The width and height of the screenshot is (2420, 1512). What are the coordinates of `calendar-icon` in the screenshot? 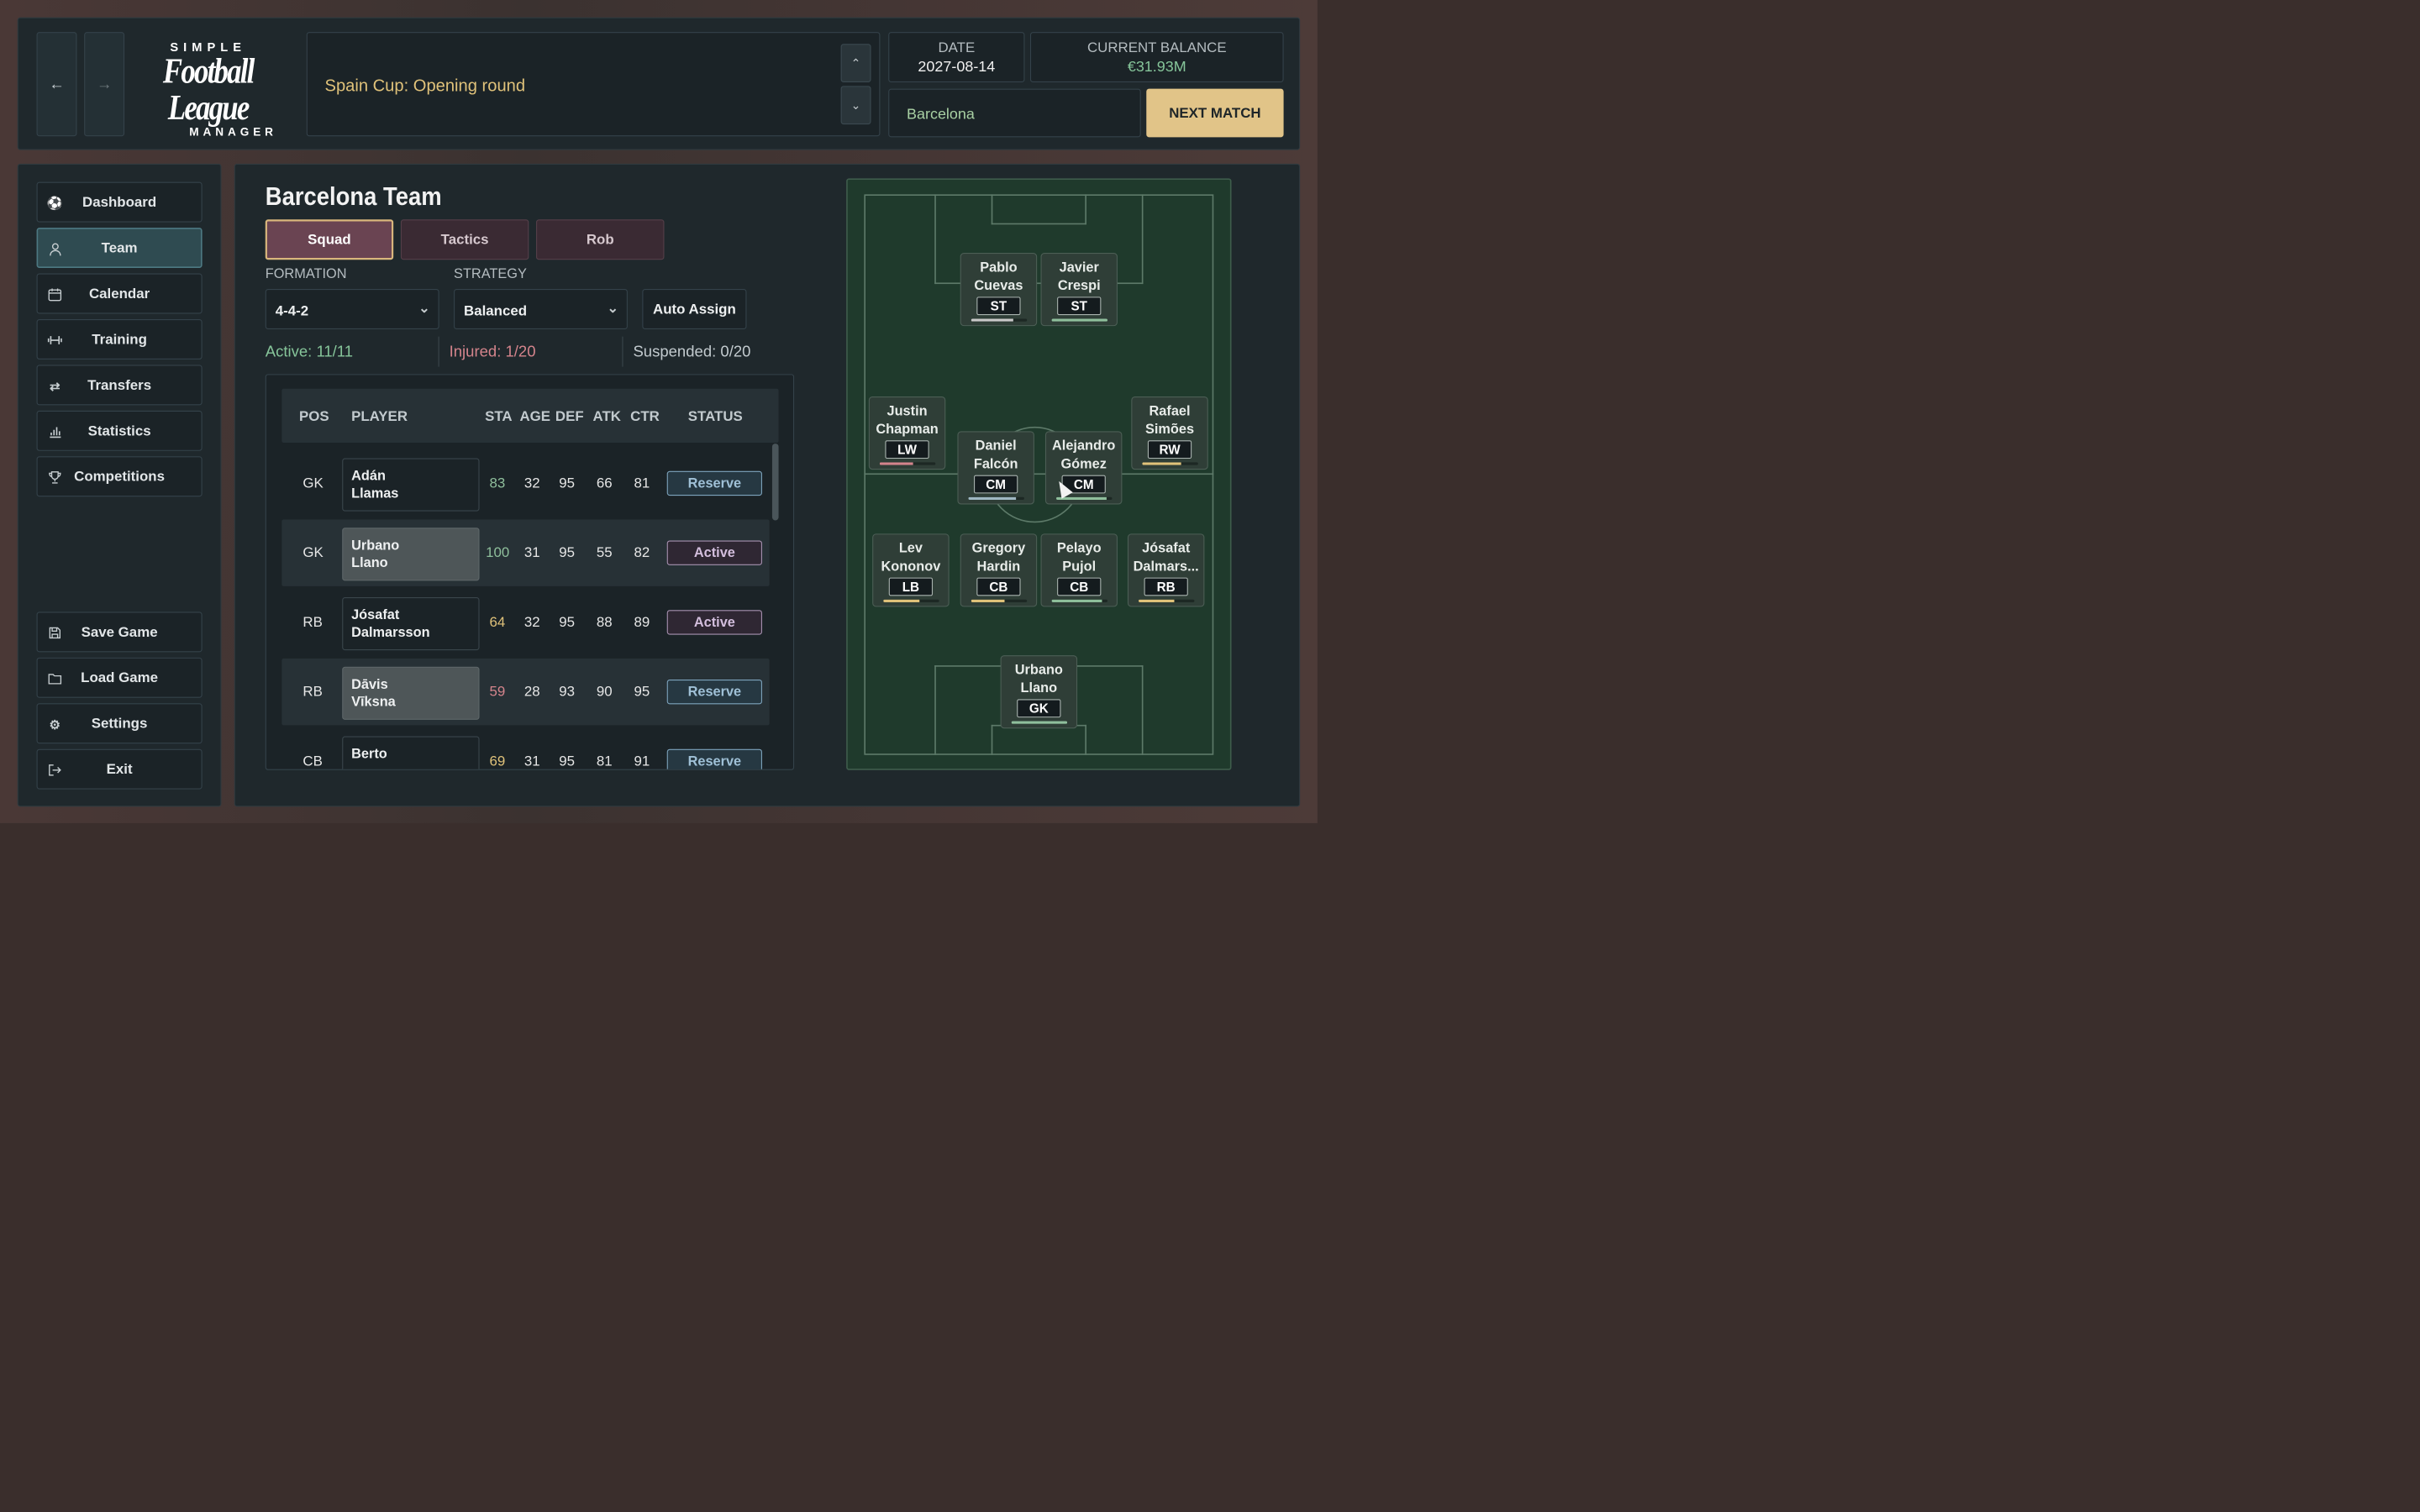 It's located at (55, 294).